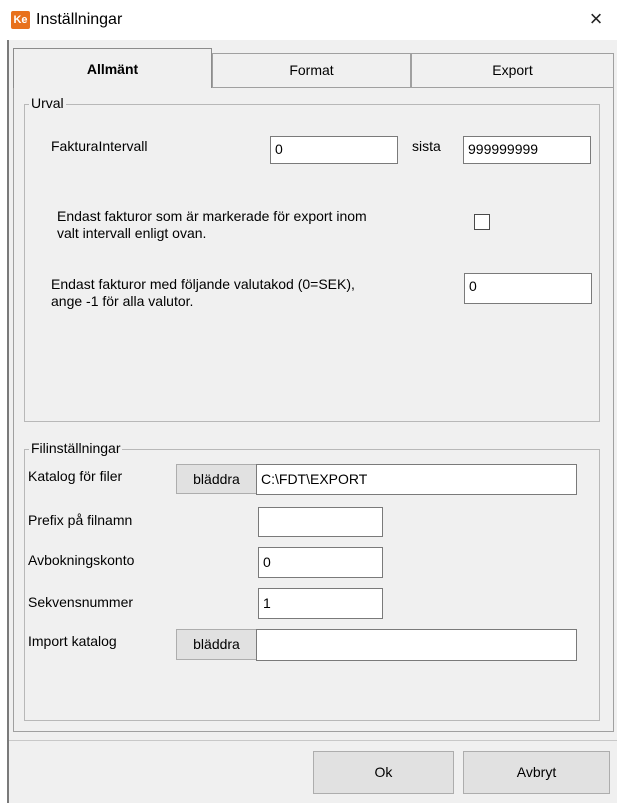  I want to click on faktura-from-input: 0, so click(334, 150).